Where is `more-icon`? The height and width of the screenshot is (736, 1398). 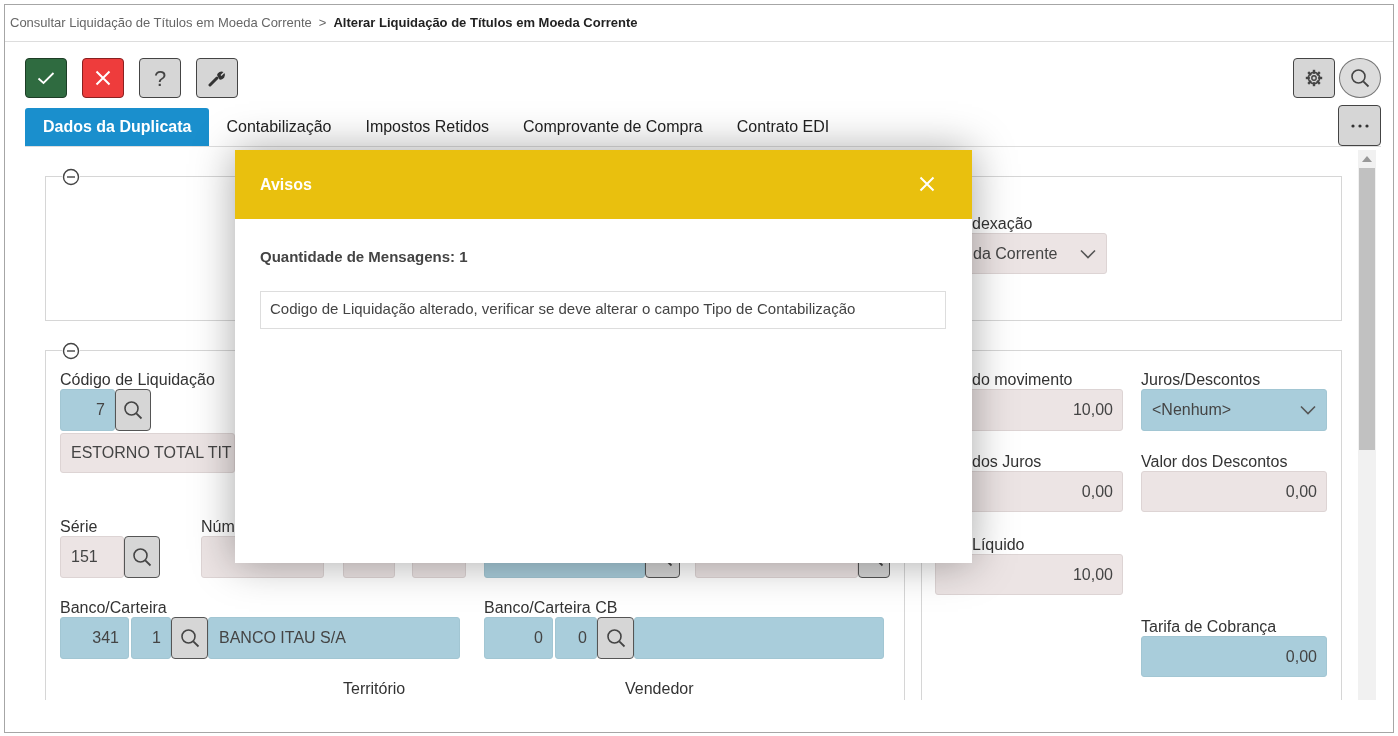 more-icon is located at coordinates (1359, 125).